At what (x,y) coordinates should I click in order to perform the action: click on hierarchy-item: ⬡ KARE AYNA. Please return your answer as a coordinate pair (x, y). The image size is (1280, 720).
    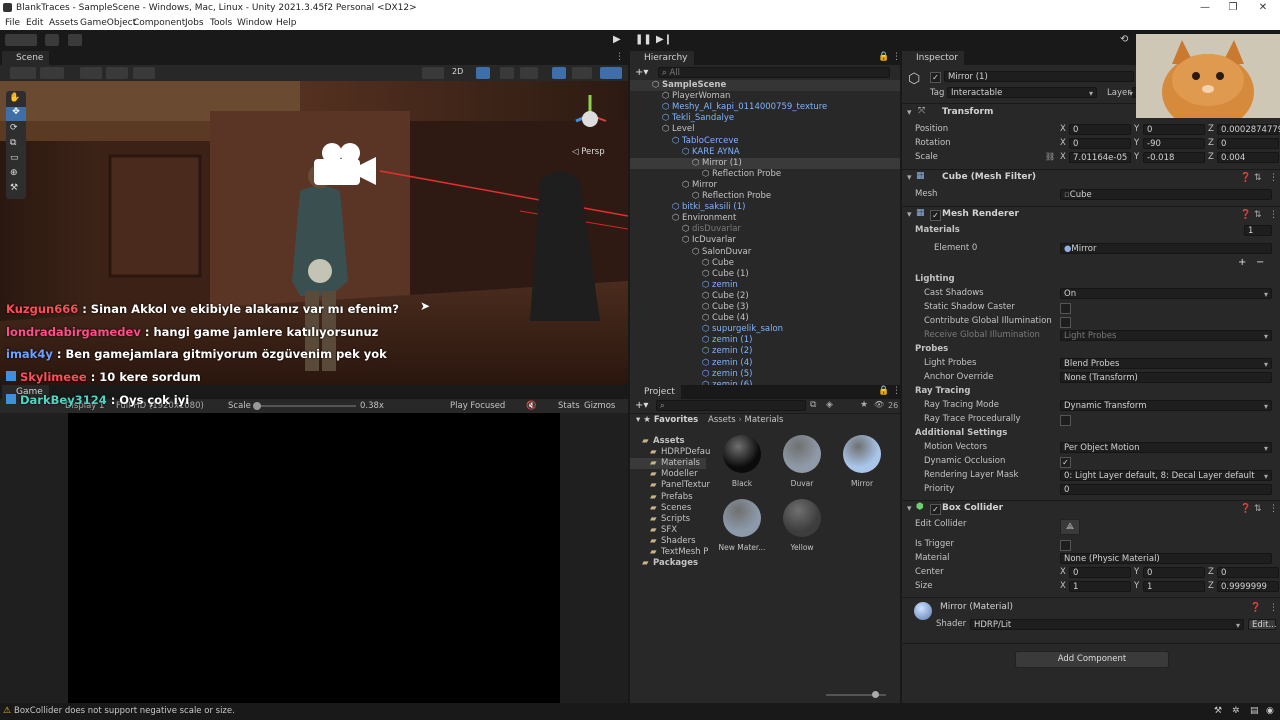
    Looking at the image, I should click on (765, 152).